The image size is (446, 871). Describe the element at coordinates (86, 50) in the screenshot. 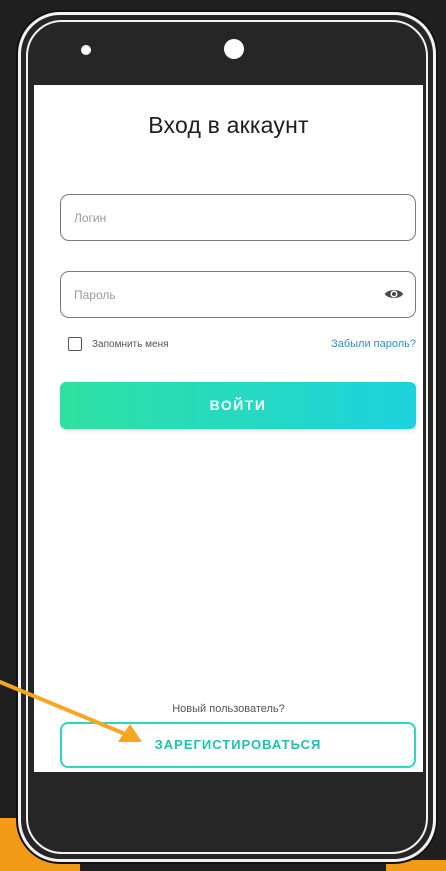

I see `phone-speaker-dot` at that location.